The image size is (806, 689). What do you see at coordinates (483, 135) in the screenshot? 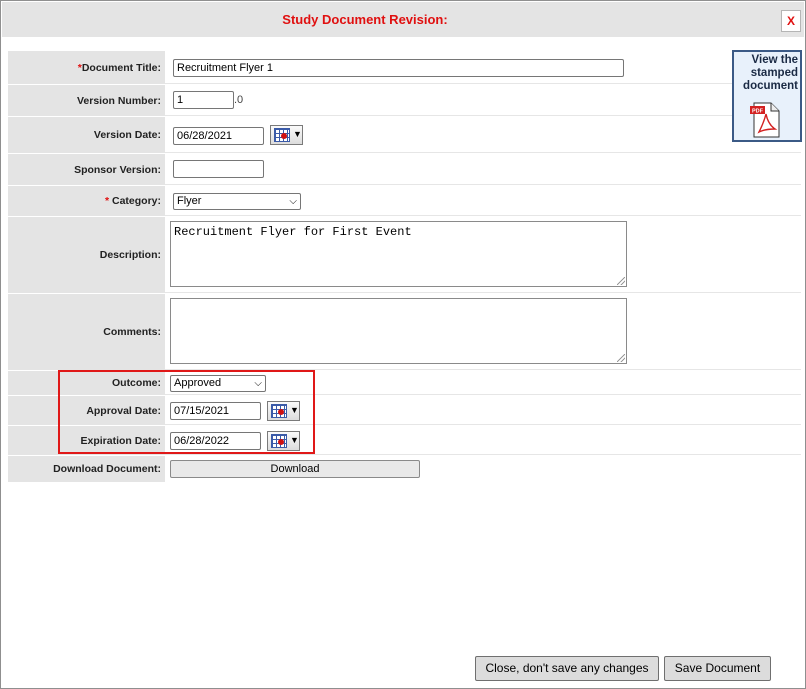
I see `version-date-cell: 06/28/2021 ▼` at bounding box center [483, 135].